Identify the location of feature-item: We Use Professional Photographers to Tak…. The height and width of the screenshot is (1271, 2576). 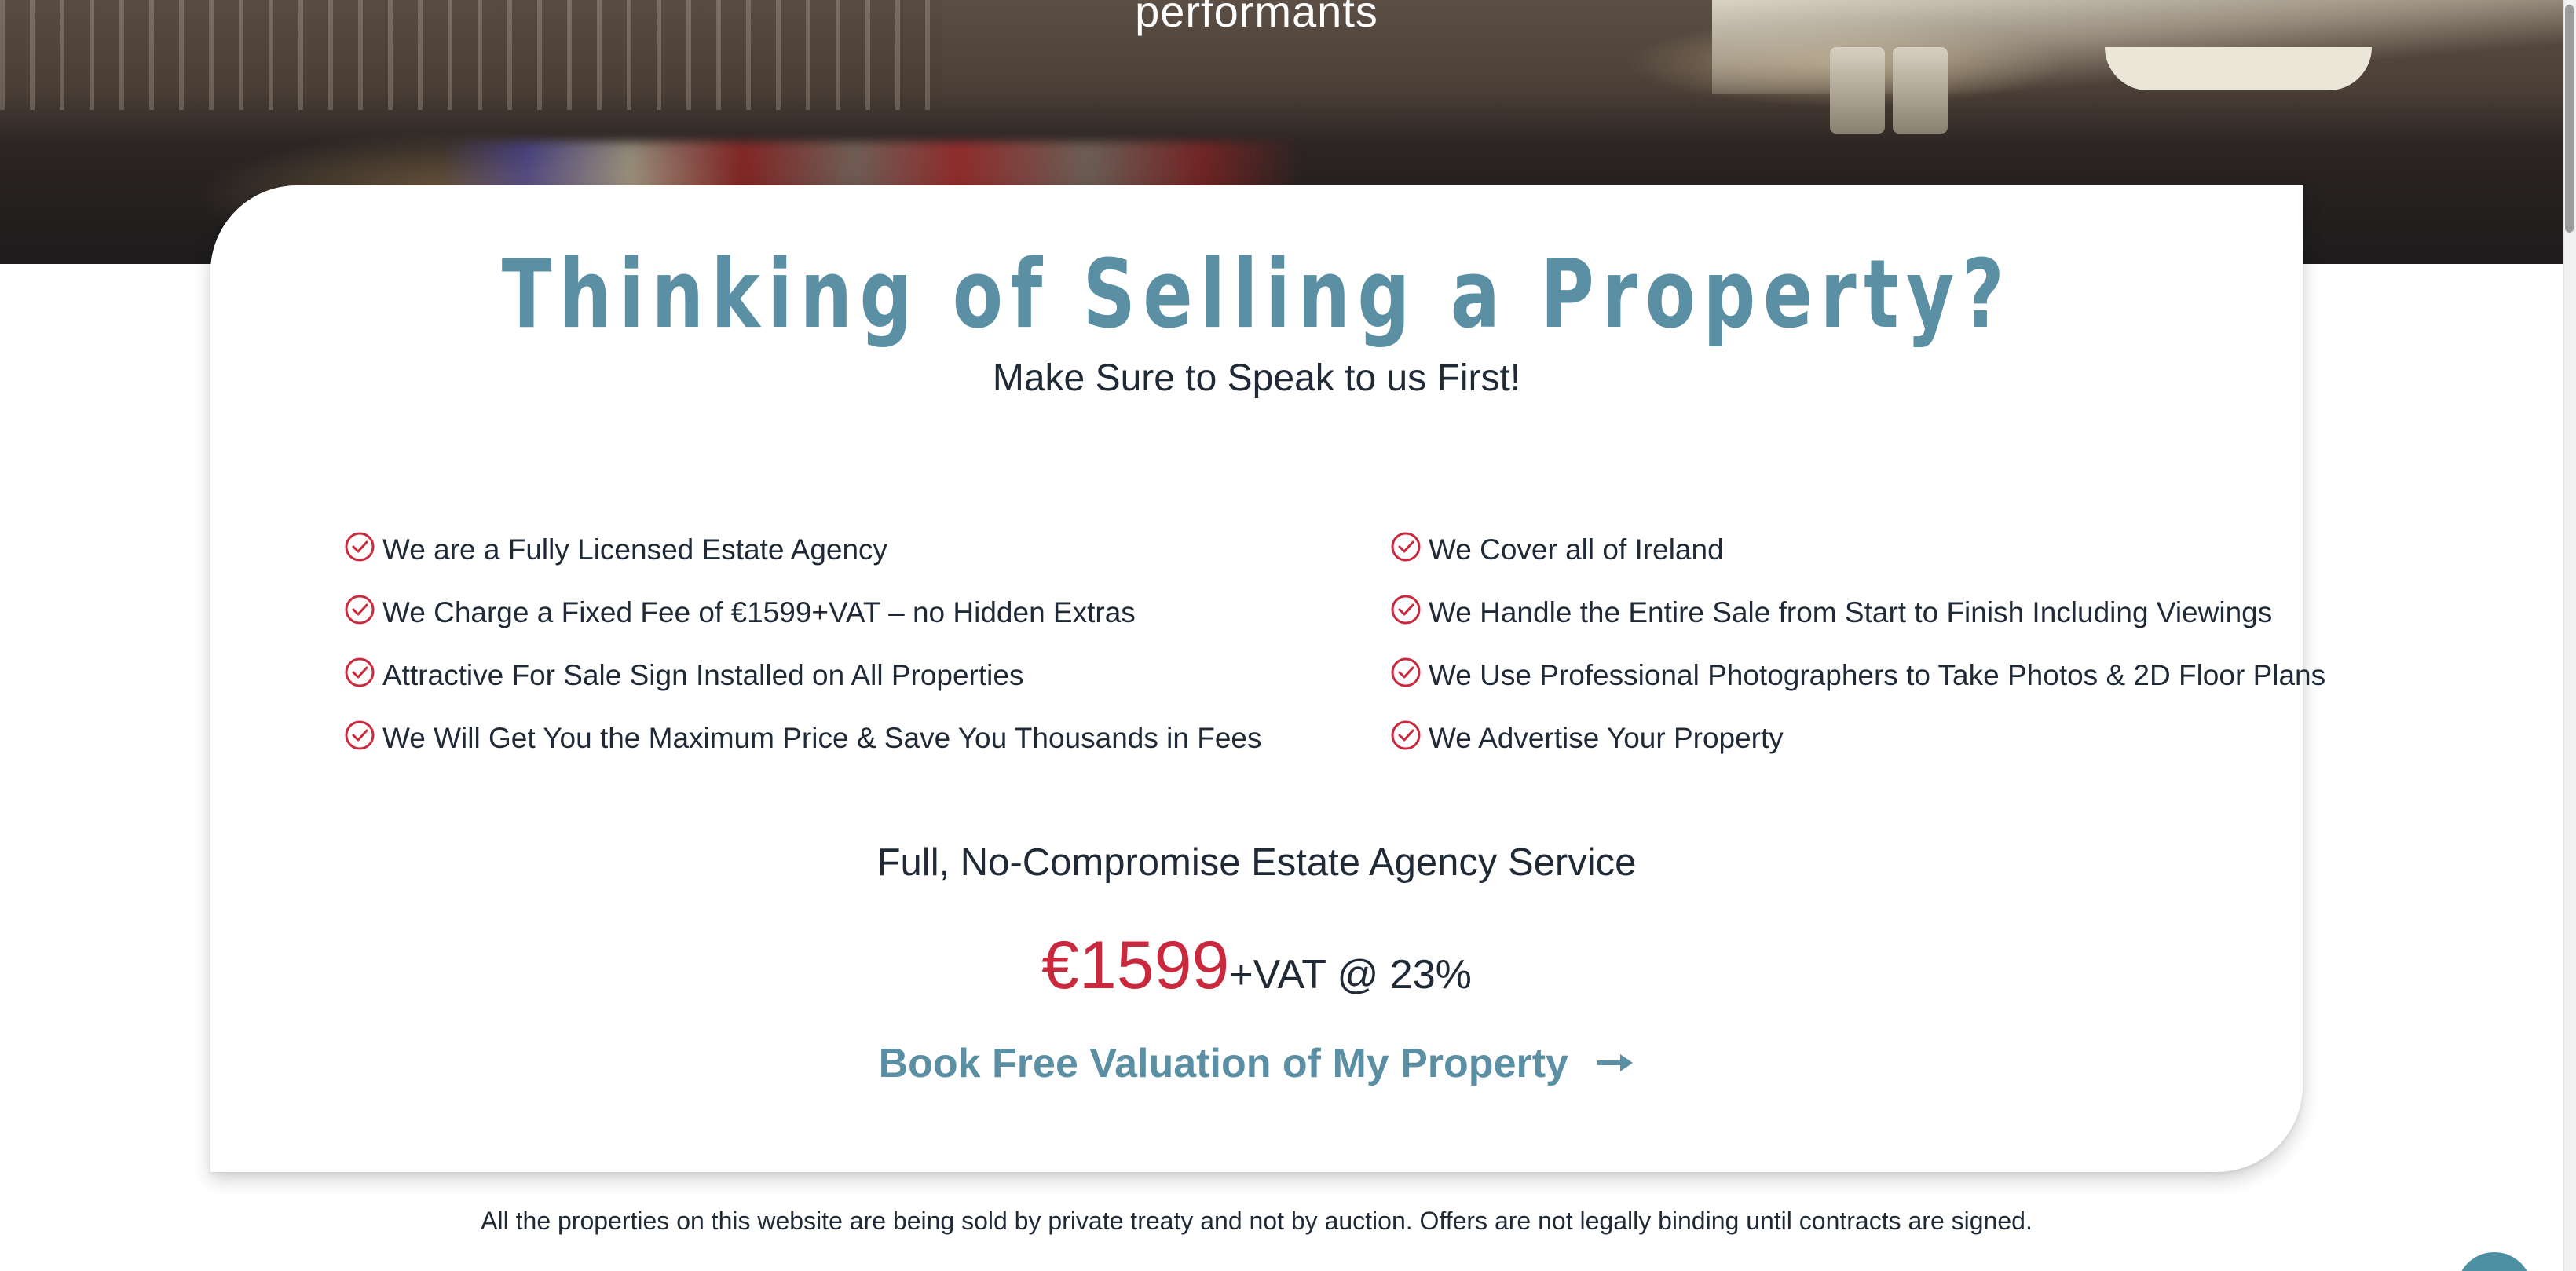
(1858, 675).